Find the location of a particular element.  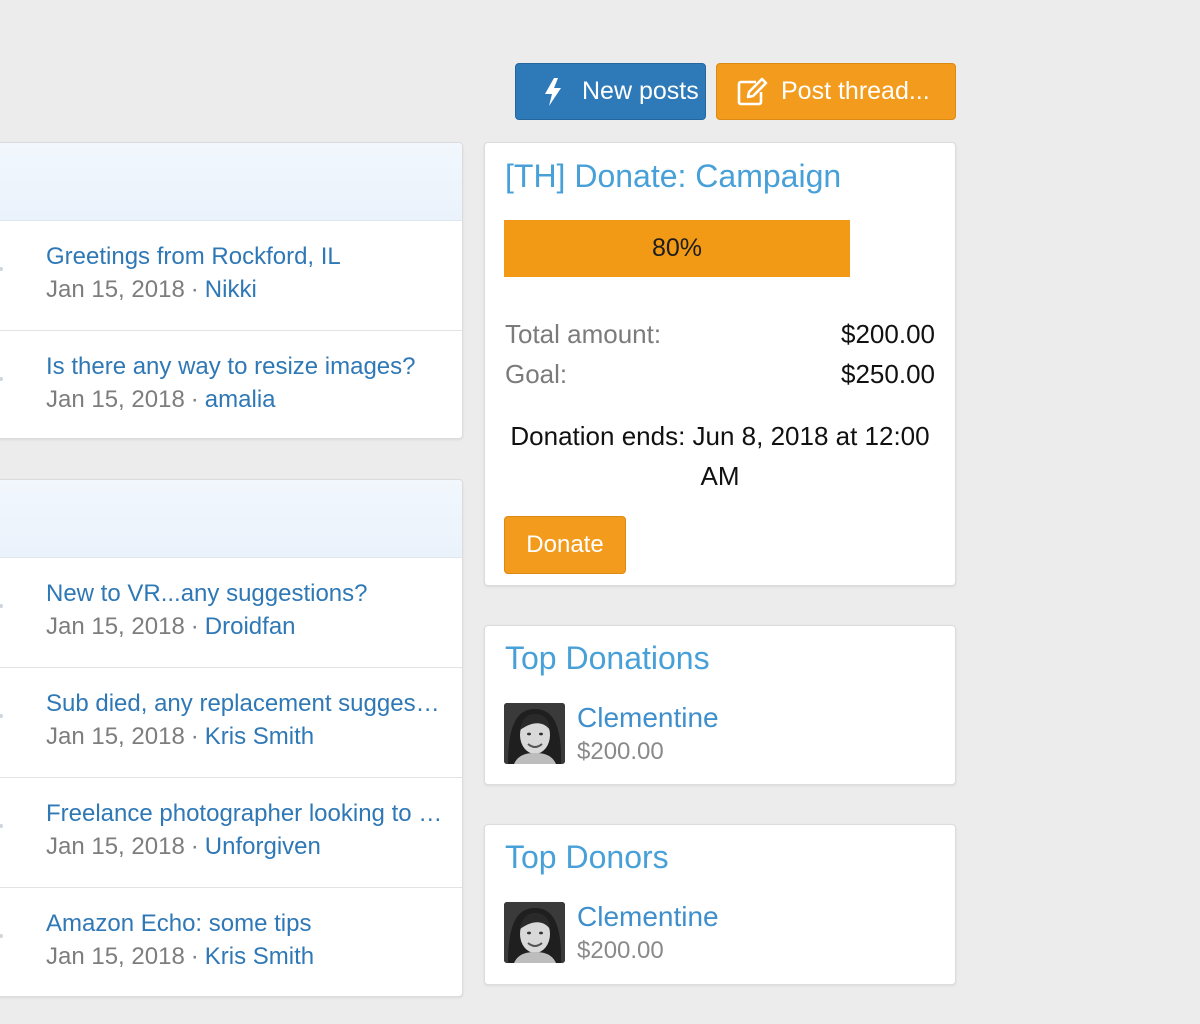

top-donations-title: Top Donations is located at coordinates (607, 658).